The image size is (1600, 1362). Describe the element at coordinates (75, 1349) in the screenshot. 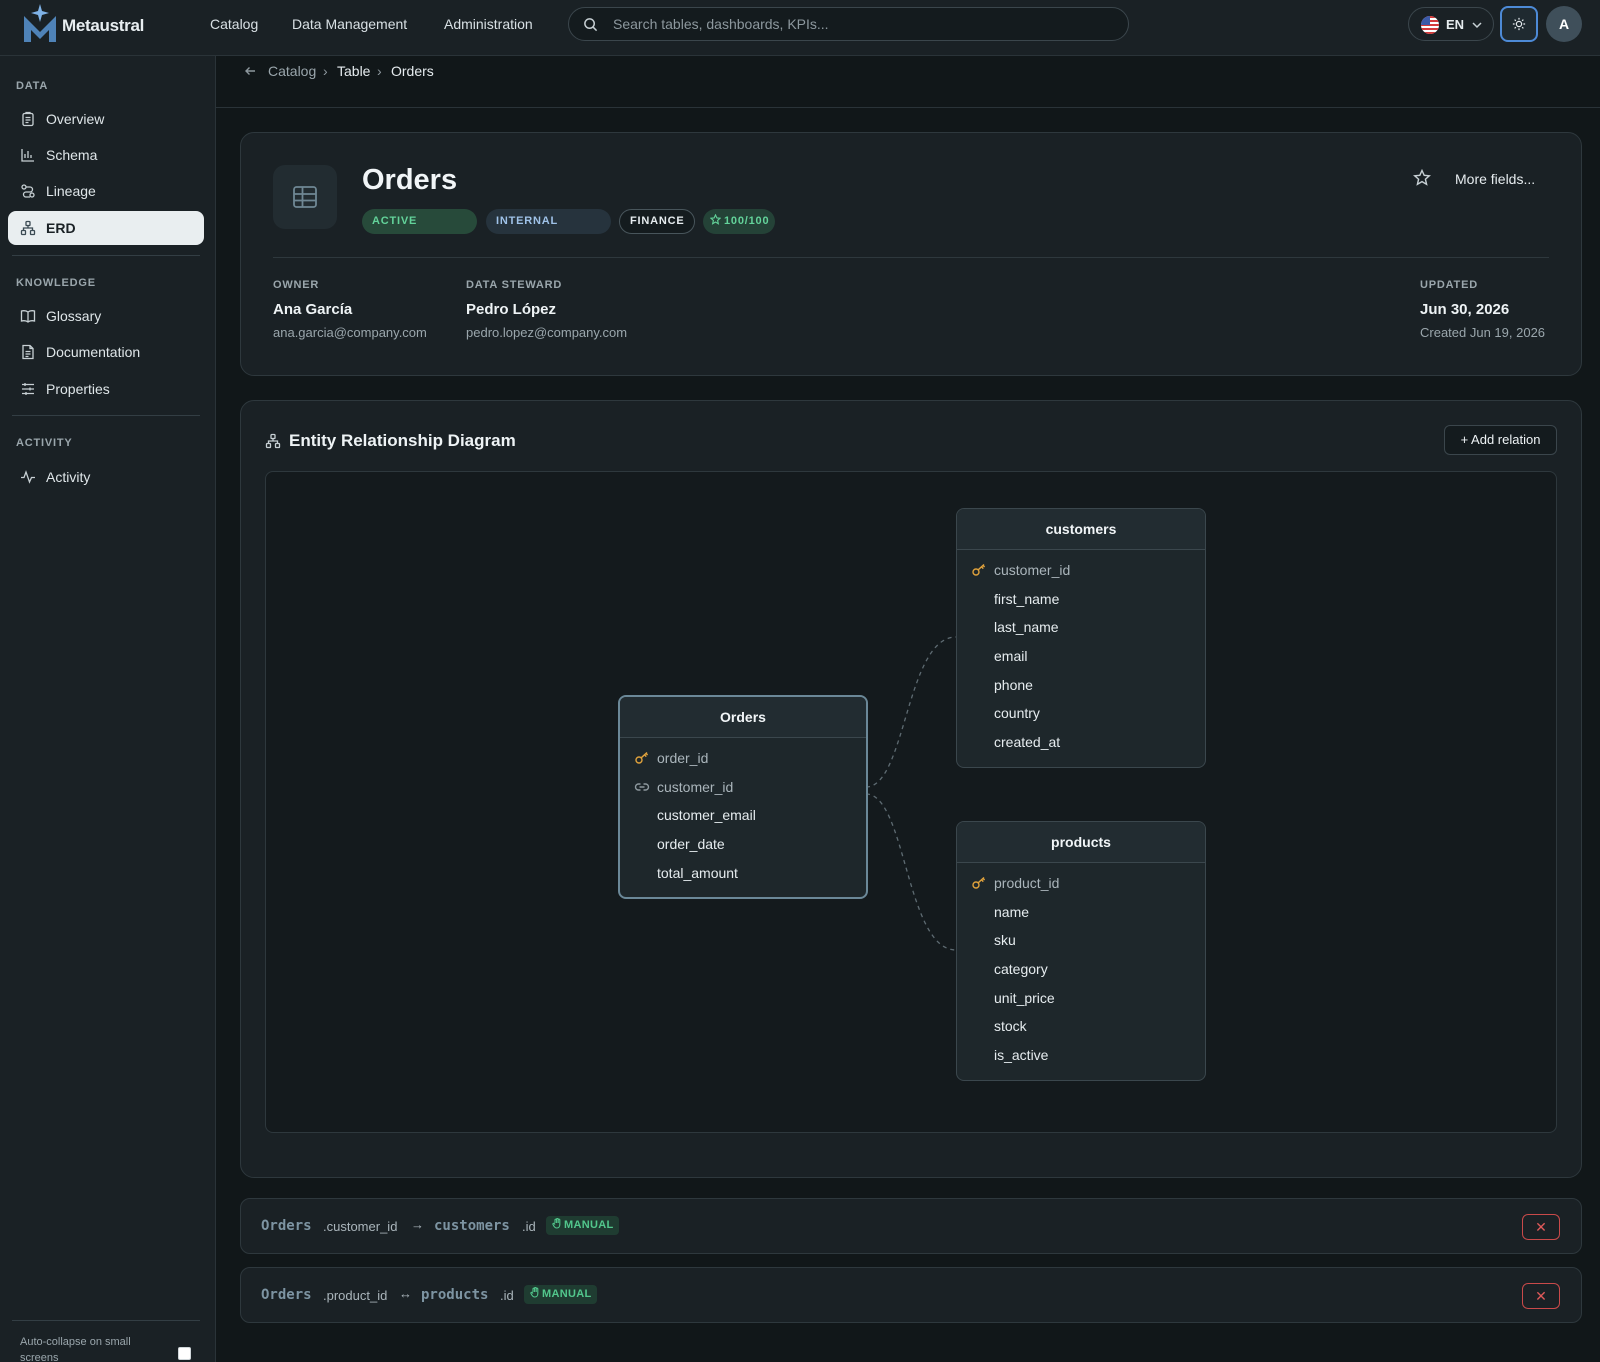

I see `auto-collapse-label: Auto-collapse on small screens` at that location.